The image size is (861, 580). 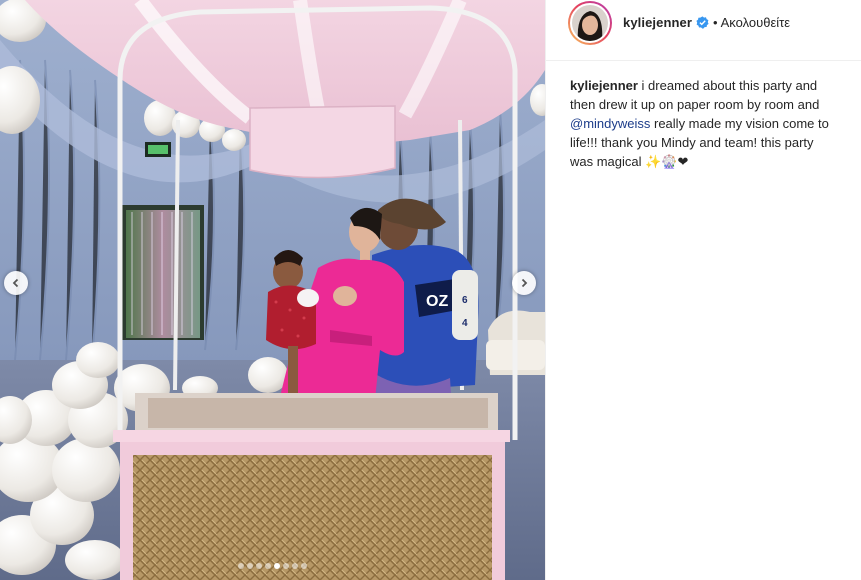 I want to click on profile-picture, so click(x=590, y=23).